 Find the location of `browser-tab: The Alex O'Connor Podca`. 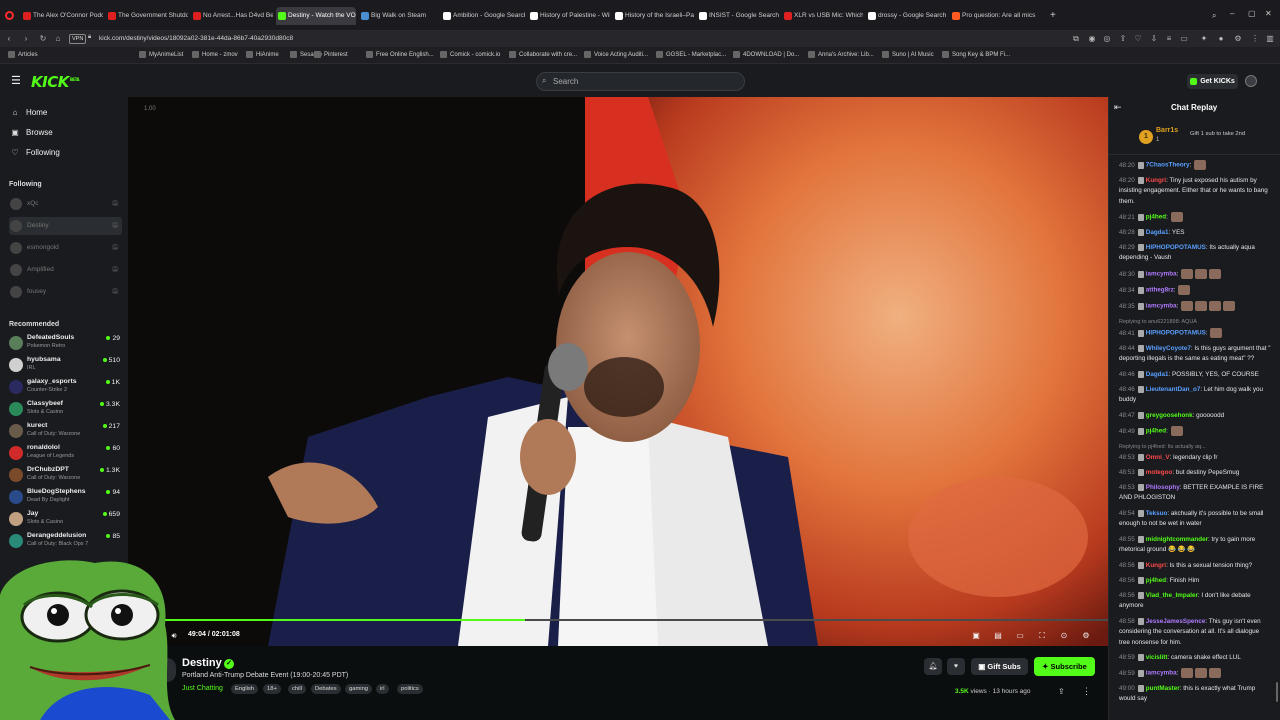

browser-tab: The Alex O'Connor Podca is located at coordinates (62, 16).